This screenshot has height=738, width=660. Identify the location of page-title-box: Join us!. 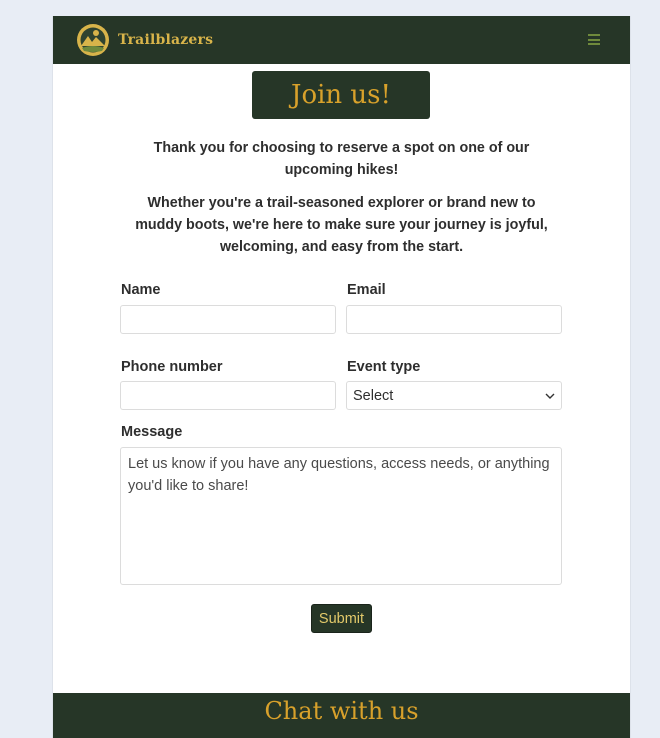
(341, 95).